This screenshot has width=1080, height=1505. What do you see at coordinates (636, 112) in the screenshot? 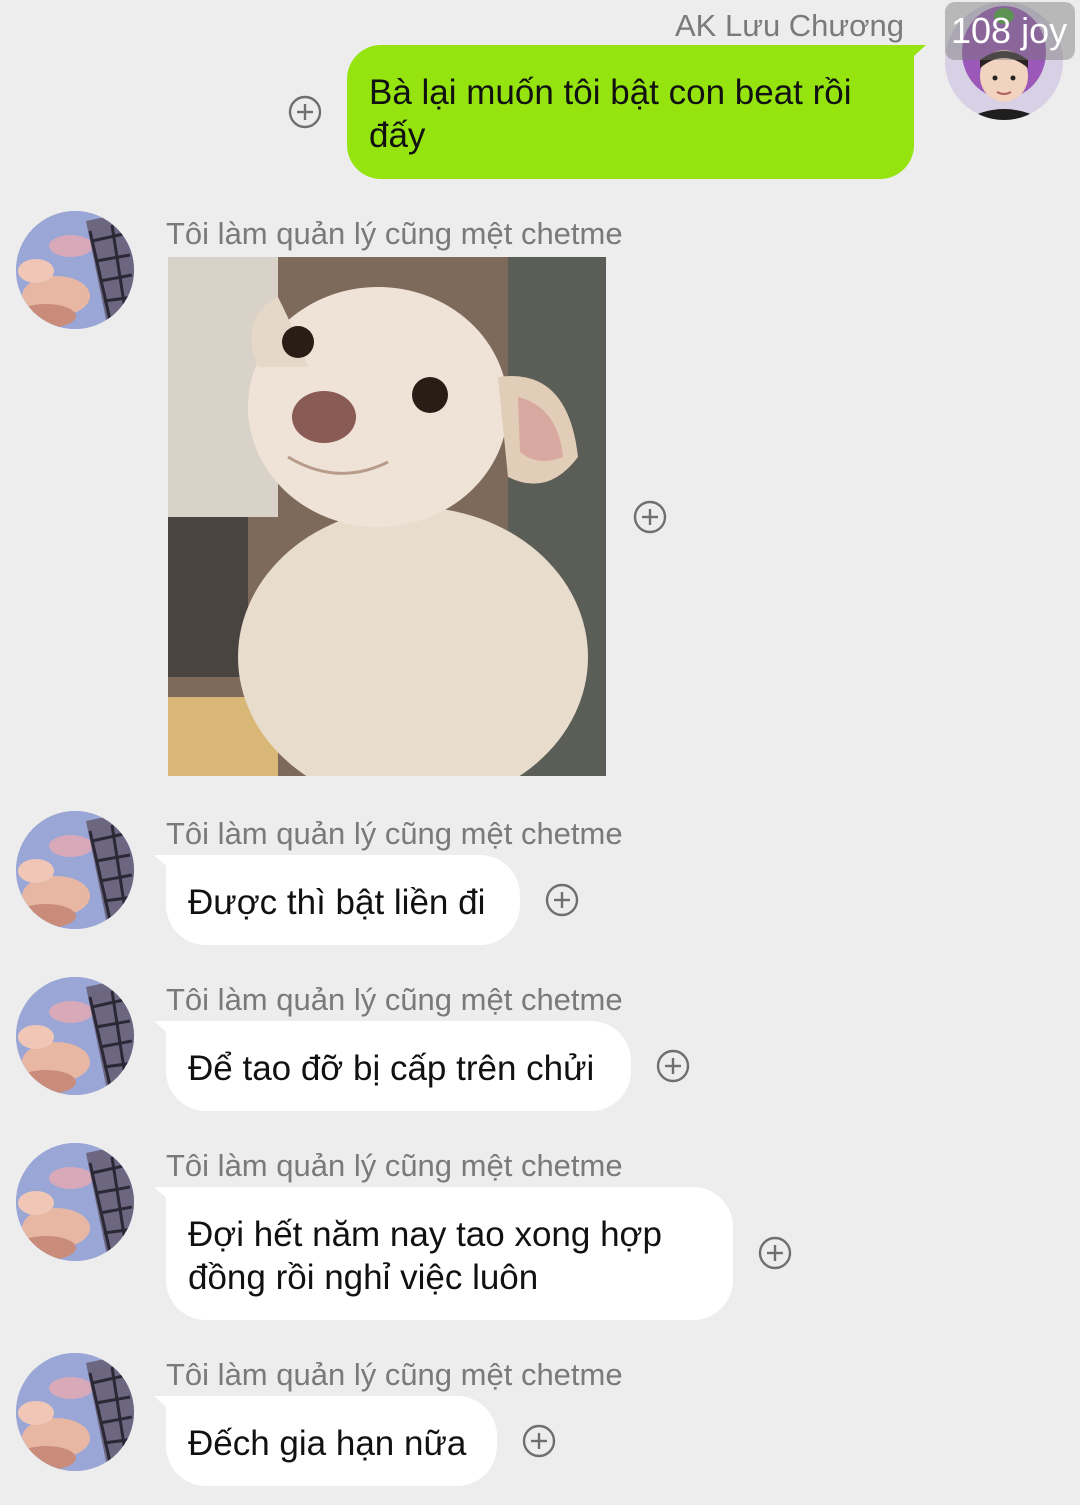
I see `outgoing-message-bubble: Bà lại muốn tôi bật con beat rồi đấy` at bounding box center [636, 112].